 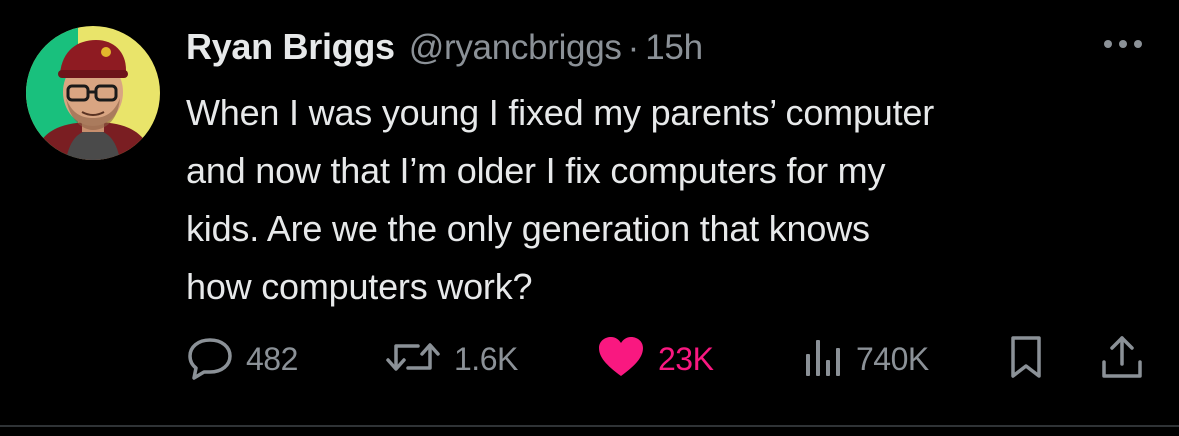 What do you see at coordinates (686, 358) in the screenshot?
I see `like-count: 23K` at bounding box center [686, 358].